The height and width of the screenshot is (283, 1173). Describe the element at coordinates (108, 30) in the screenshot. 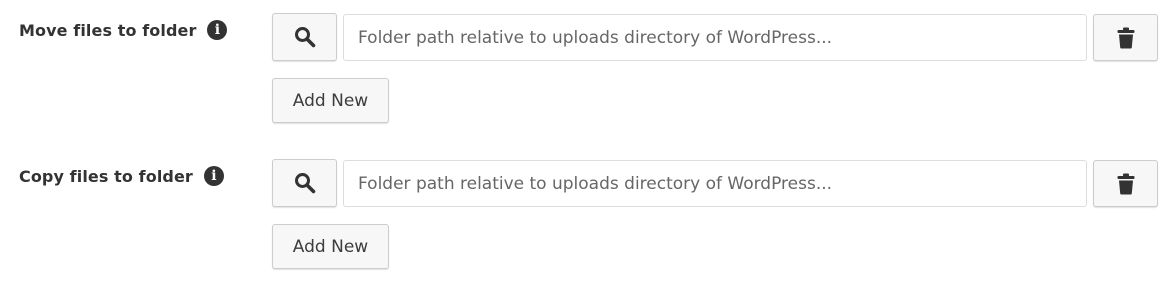

I see `move-files-label: Move files to folder` at that location.